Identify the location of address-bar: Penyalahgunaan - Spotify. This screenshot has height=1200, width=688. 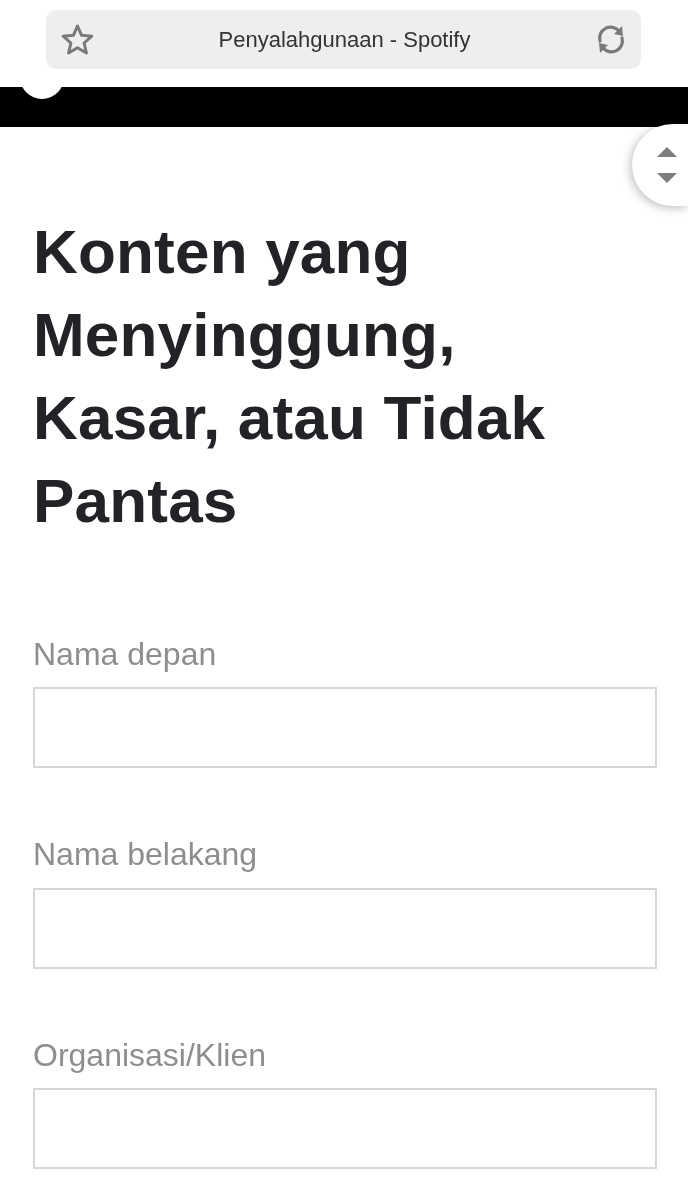
(343, 39).